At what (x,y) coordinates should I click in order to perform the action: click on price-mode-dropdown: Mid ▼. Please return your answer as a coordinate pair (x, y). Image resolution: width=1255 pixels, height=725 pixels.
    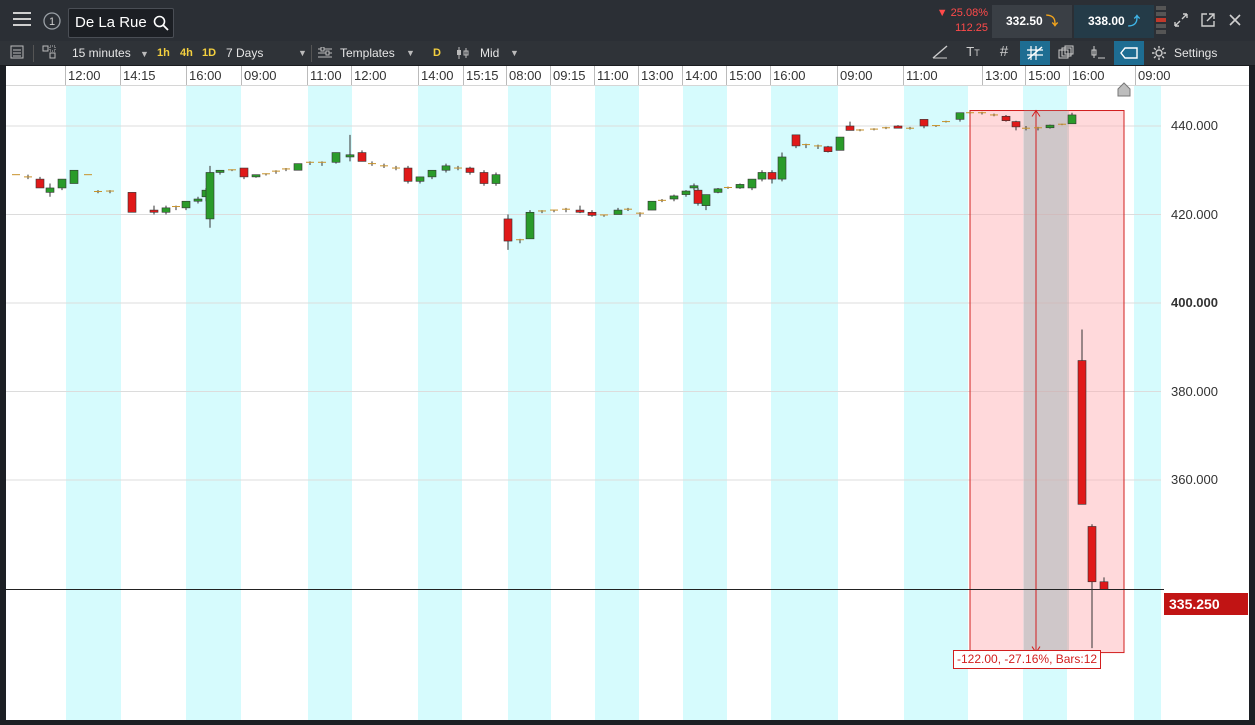
    Looking at the image, I should click on (489, 53).